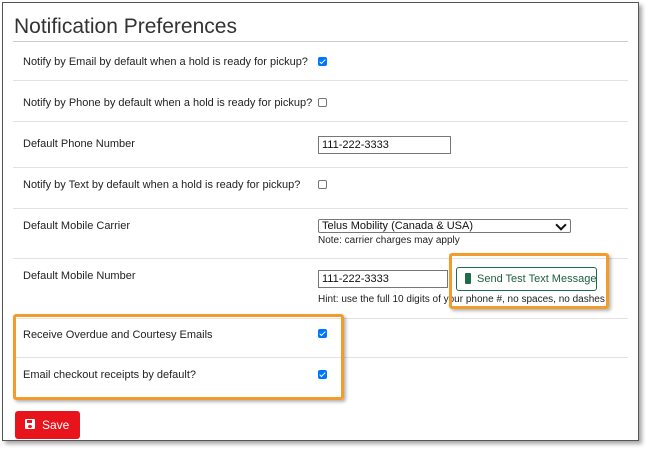 The image size is (649, 451). I want to click on chevron-down-icon, so click(561, 225).